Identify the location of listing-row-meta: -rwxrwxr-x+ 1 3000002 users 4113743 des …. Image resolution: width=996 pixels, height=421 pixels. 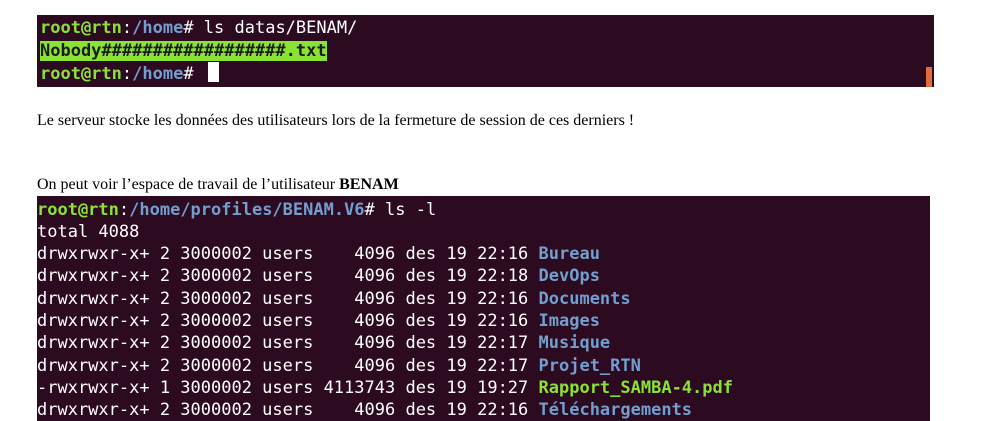
(288, 387).